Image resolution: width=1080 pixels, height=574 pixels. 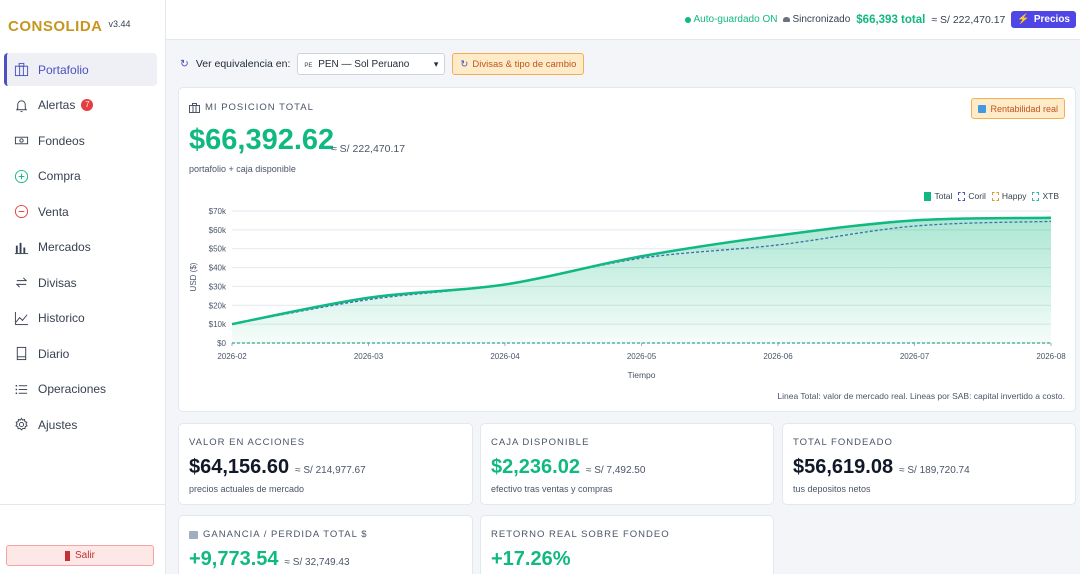 I want to click on y-tick-label: $30k, so click(x=218, y=286).